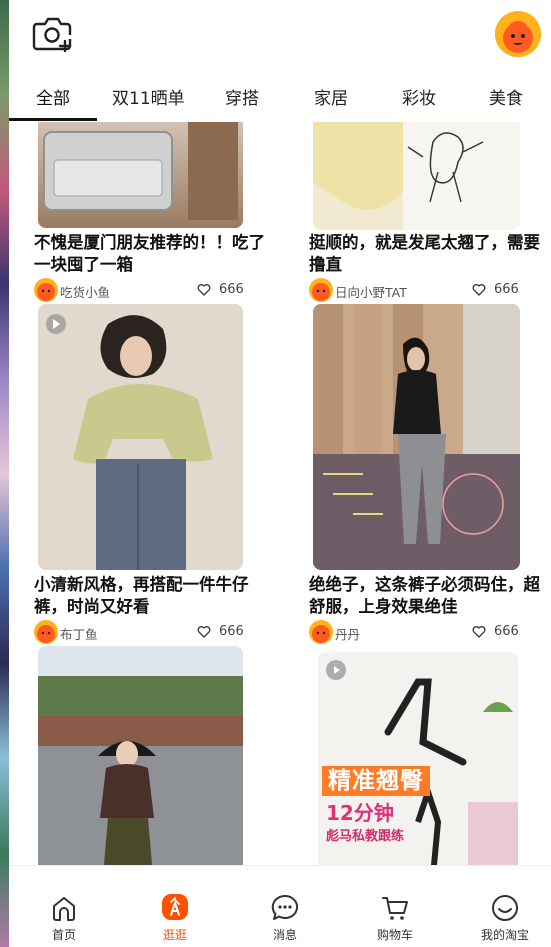 The image size is (551, 947). I want to click on overlay-headline: 精准翘臀, so click(376, 781).